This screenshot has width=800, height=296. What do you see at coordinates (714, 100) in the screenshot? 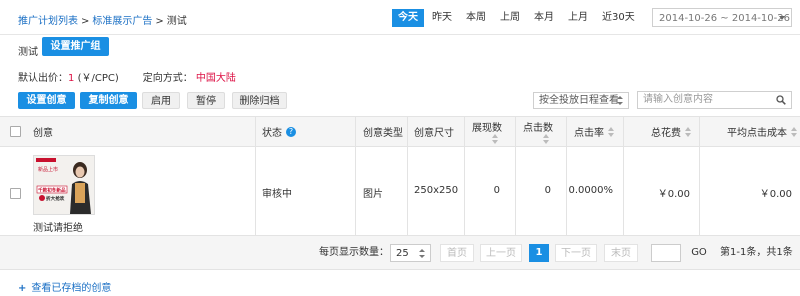
I see `search-input: 请输入创意内容` at bounding box center [714, 100].